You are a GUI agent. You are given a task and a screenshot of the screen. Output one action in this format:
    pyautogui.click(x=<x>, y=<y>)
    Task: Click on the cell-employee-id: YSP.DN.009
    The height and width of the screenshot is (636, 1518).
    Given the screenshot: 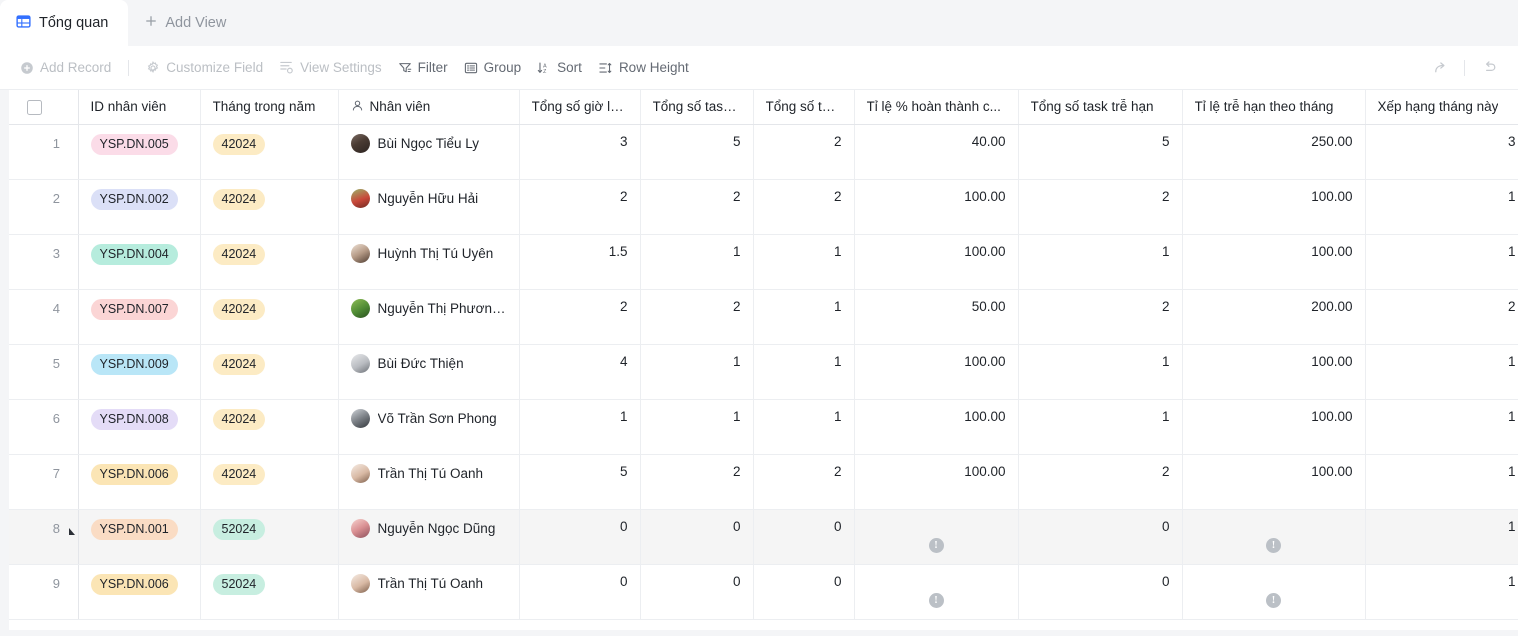 What is the action you would take?
    pyautogui.click(x=139, y=372)
    